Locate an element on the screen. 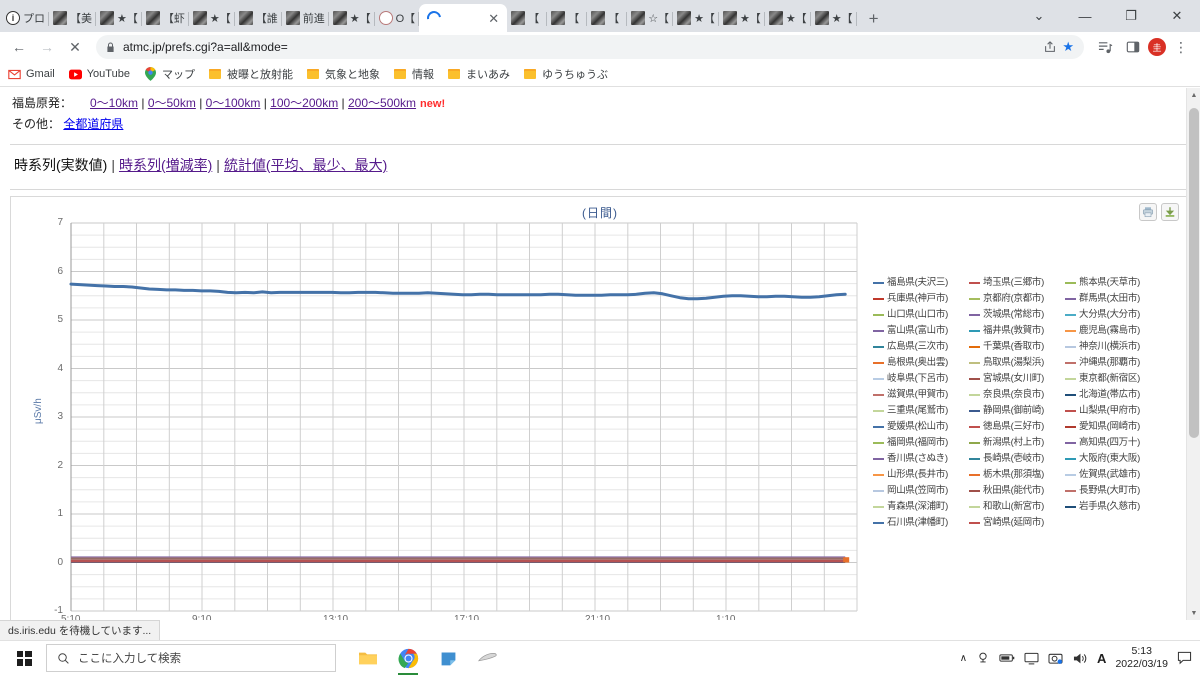 This screenshot has width=1200, height=675. legend-item-33: 香川県(さぬき) is located at coordinates (921, 459).